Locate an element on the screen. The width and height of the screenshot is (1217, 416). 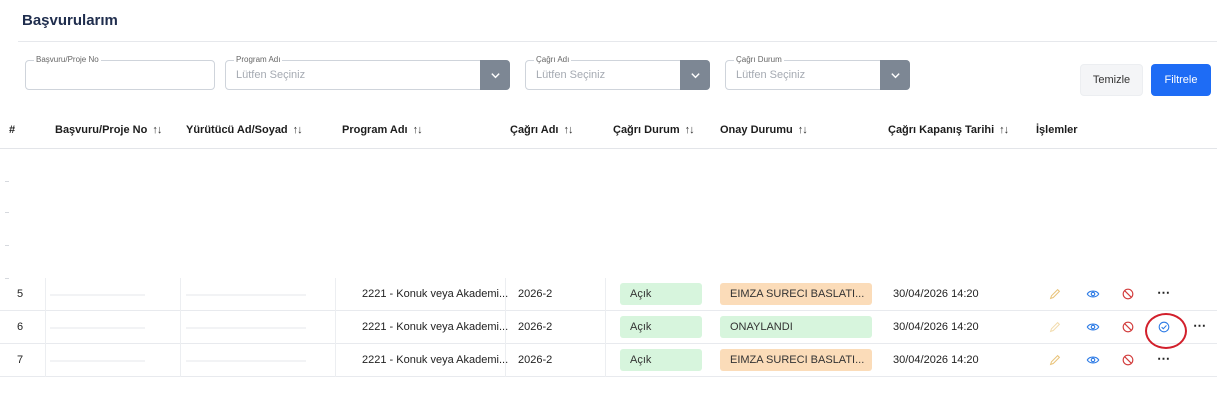
column-header-actions: İşlemler is located at coordinates (1057, 130).